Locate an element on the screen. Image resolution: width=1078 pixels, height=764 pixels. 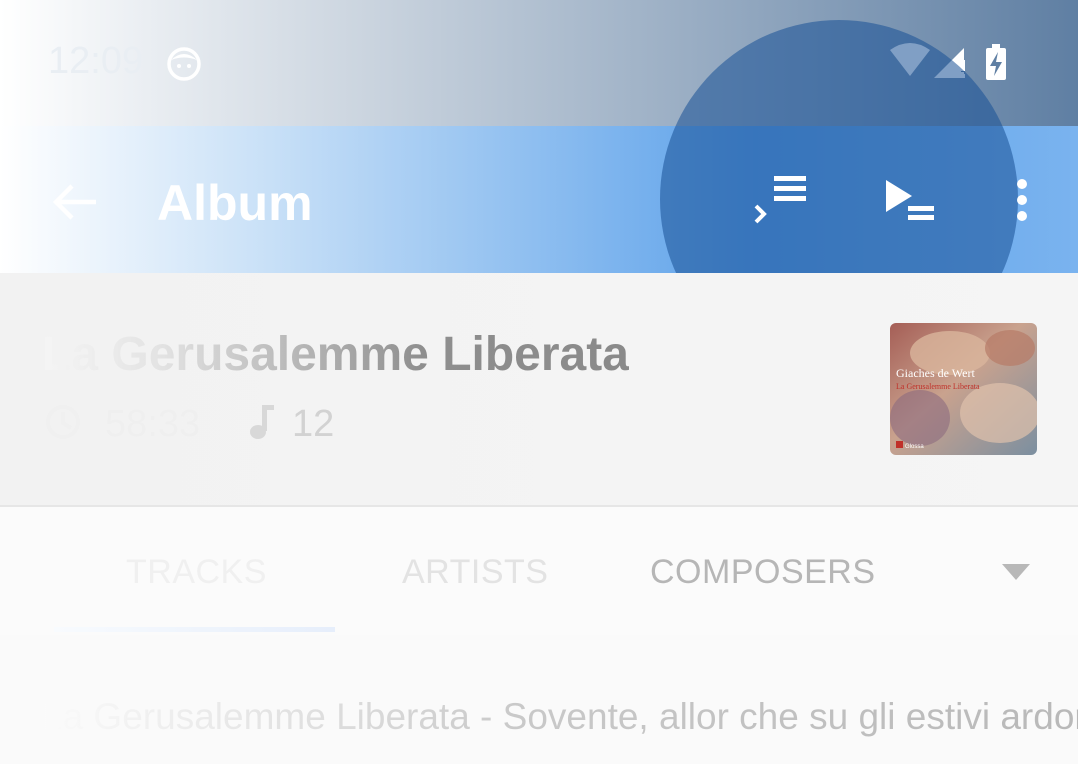
status-time: 12:09 is located at coordinates (96, 61).